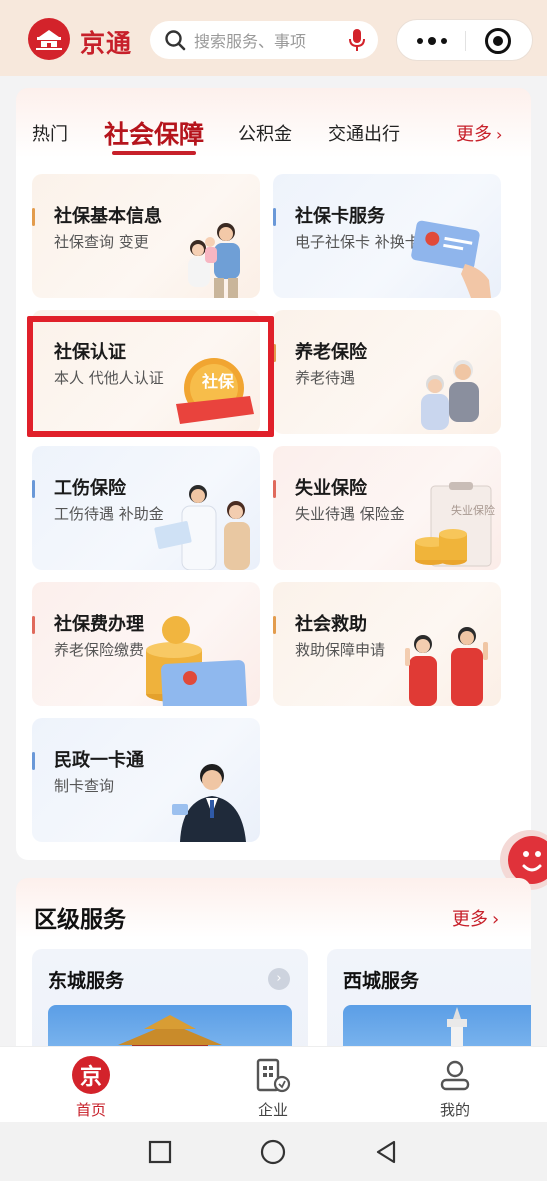 This screenshot has width=547, height=1181. I want to click on service-tile-work-injury-insurance: 工伤保险 工伤待遇 补助金, so click(146, 508).